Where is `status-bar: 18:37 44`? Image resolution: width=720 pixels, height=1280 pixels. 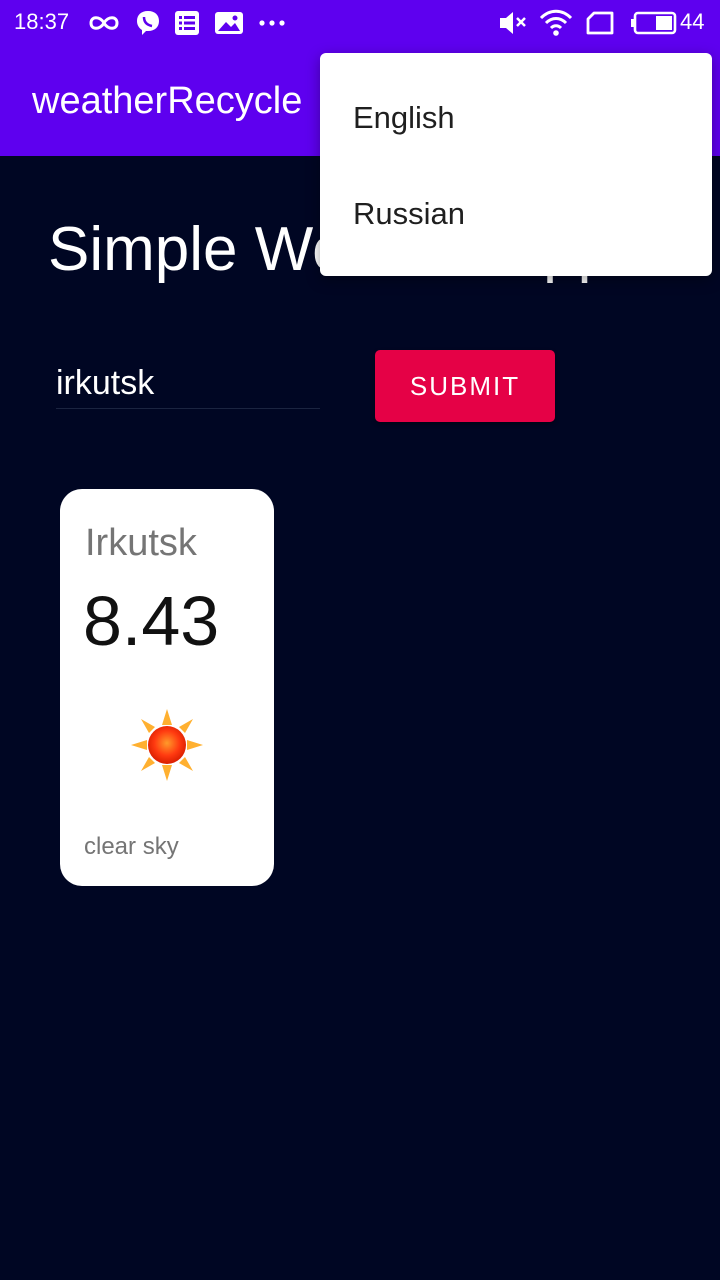 status-bar: 18:37 44 is located at coordinates (360, 23).